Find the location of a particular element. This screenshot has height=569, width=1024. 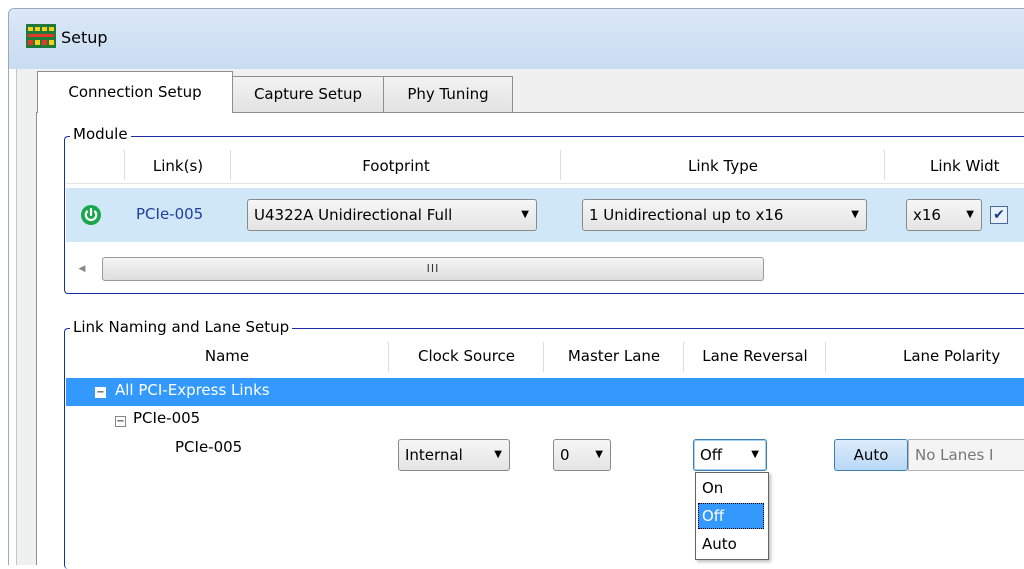

column-header-link-width: Link Widt is located at coordinates (955, 166).